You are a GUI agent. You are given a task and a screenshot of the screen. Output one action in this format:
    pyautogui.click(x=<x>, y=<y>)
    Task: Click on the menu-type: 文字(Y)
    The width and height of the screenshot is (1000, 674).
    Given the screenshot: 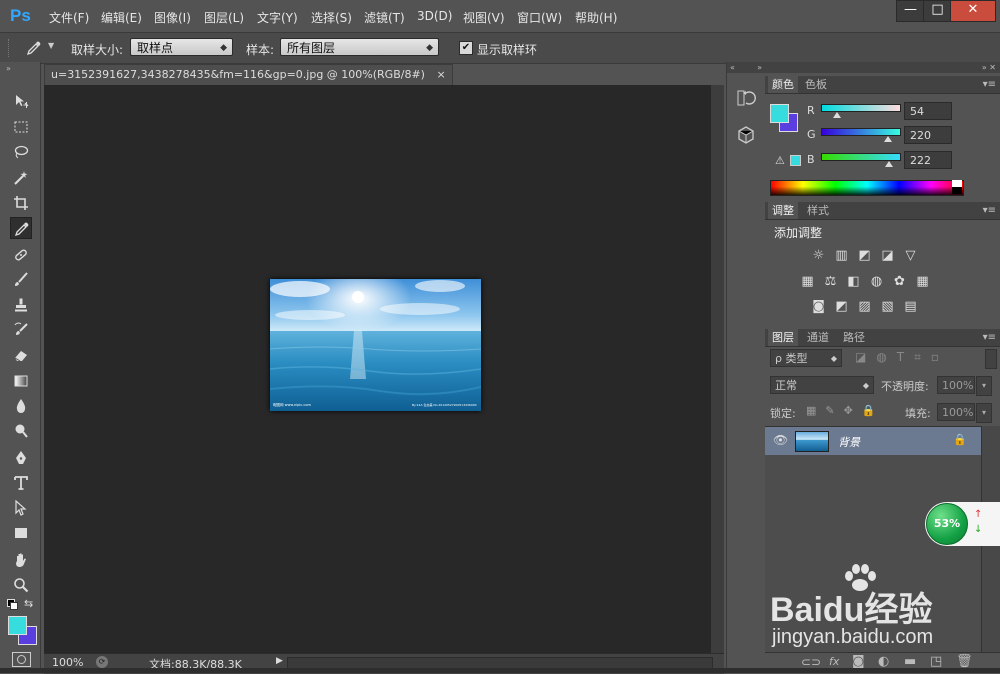 What is the action you would take?
    pyautogui.click(x=277, y=17)
    